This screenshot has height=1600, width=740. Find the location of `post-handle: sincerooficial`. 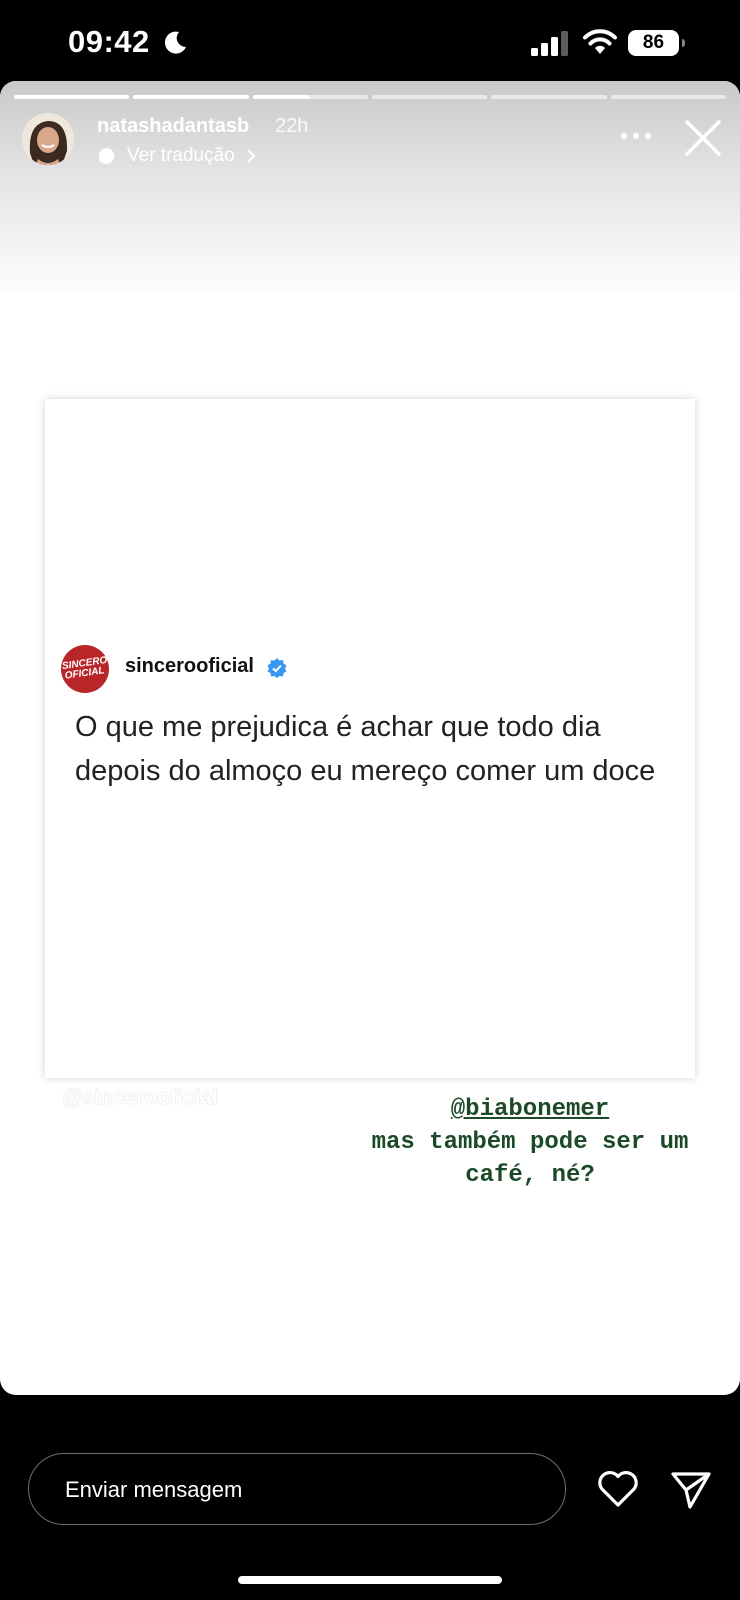

post-handle: sincerooficial is located at coordinates (189, 666).